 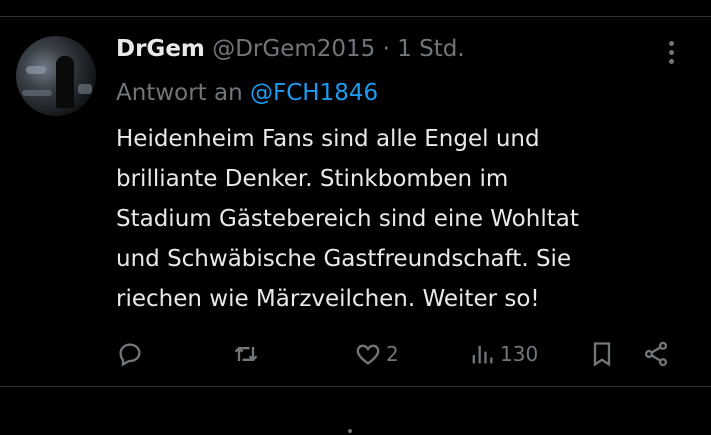 I want to click on bookmark-icon, so click(x=602, y=354).